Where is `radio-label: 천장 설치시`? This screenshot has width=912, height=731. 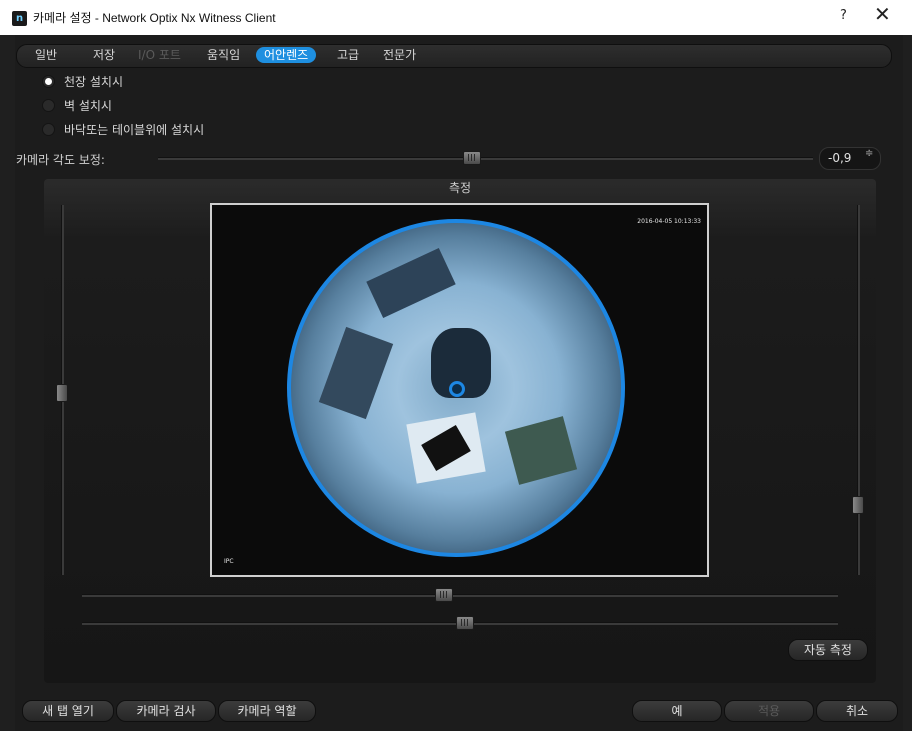 radio-label: 천장 설치시 is located at coordinates (94, 82).